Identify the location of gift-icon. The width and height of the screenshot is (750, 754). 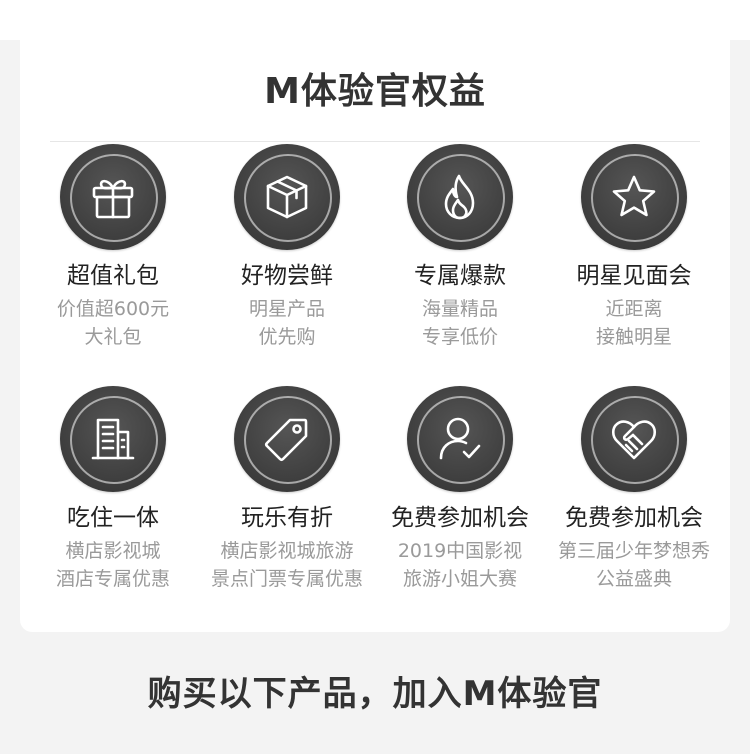
(113, 199).